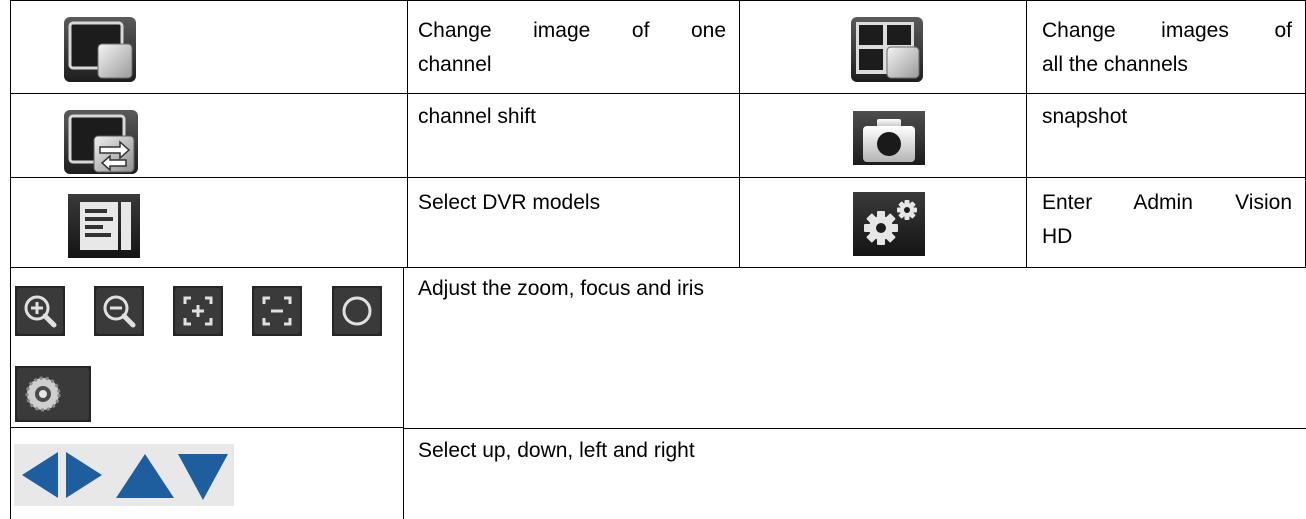  Describe the element at coordinates (889, 224) in the screenshot. I see `settings-gears-icon` at that location.